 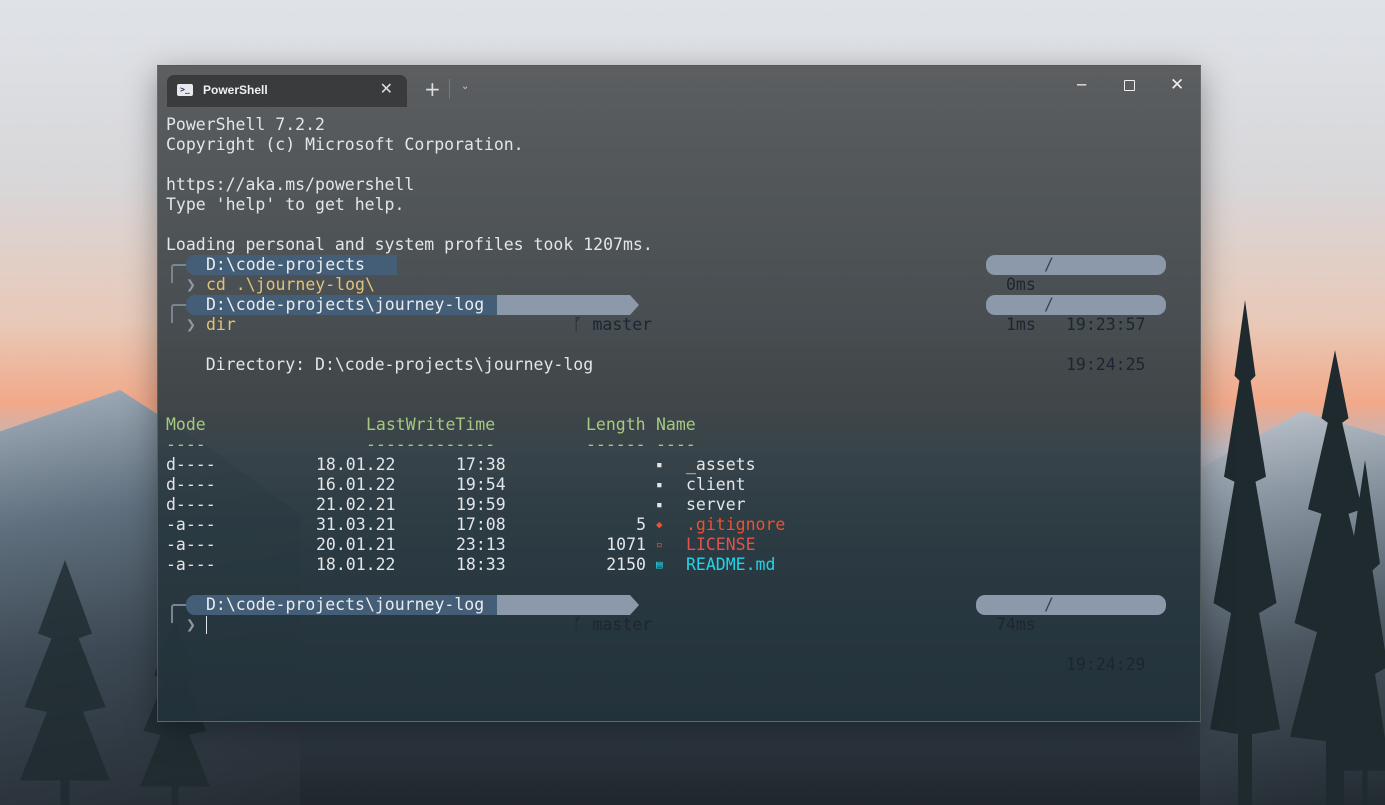 What do you see at coordinates (481, 464) in the screenshot?
I see `row-time: 17:38` at bounding box center [481, 464].